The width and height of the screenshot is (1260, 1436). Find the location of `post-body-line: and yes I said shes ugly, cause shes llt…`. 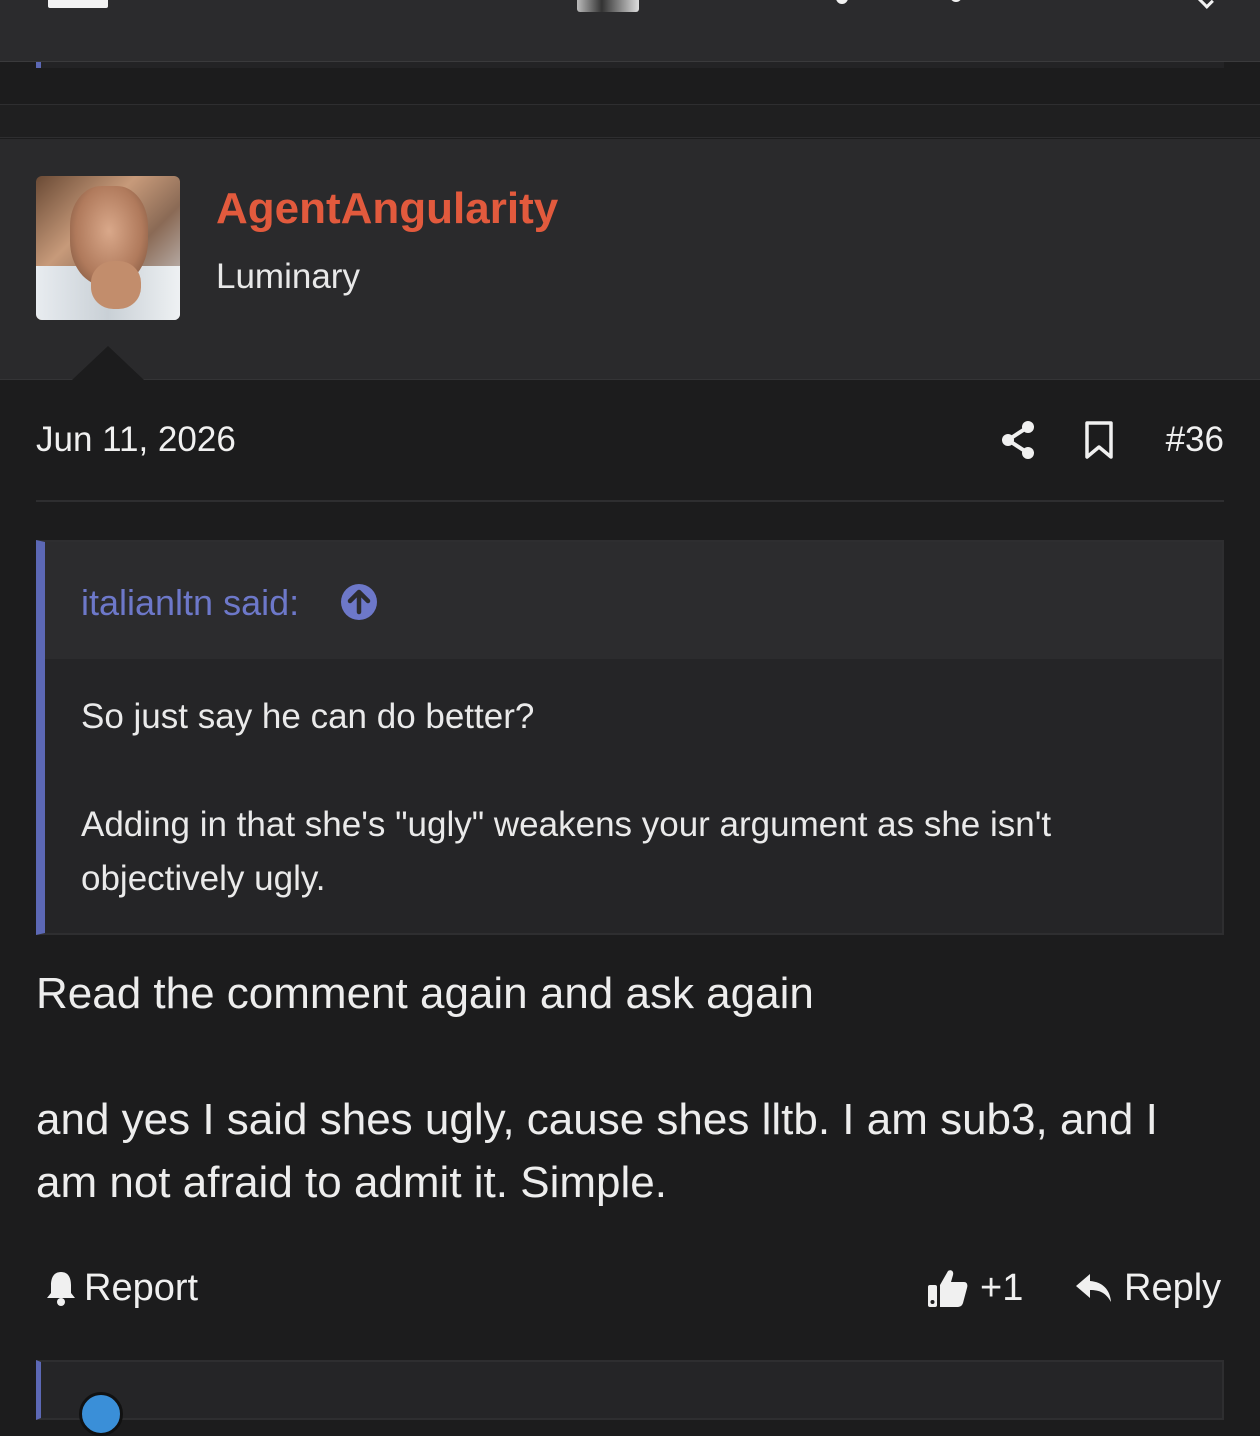

post-body-line: and yes I said shes ugly, cause shes llt… is located at coordinates (597, 1119).